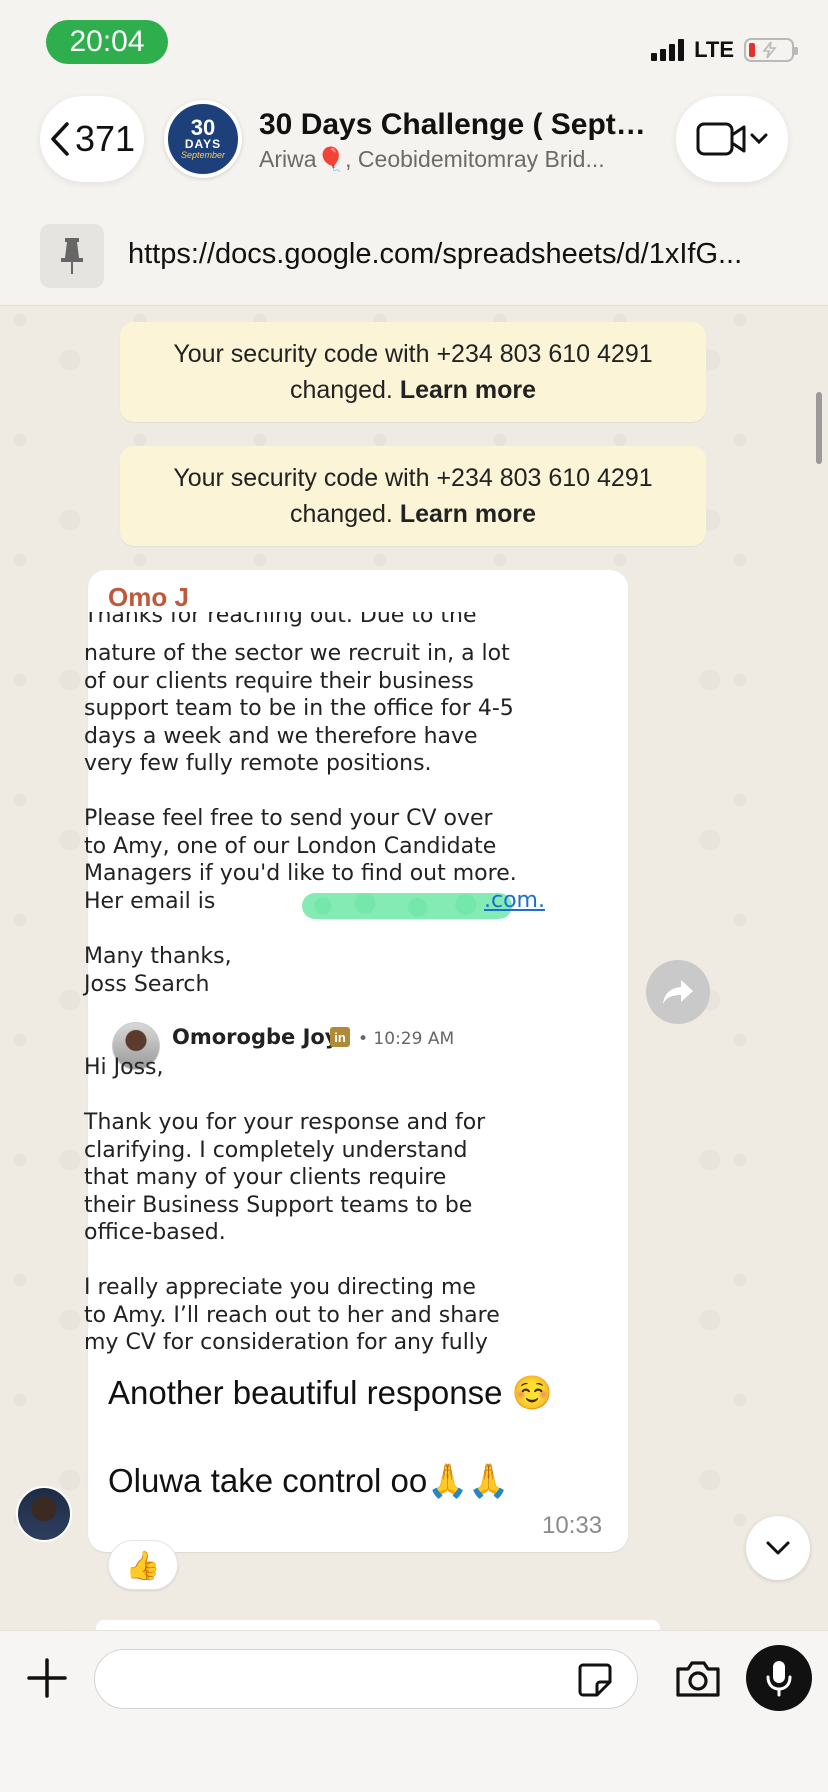  I want to click on unread-count: 371, so click(105, 138).